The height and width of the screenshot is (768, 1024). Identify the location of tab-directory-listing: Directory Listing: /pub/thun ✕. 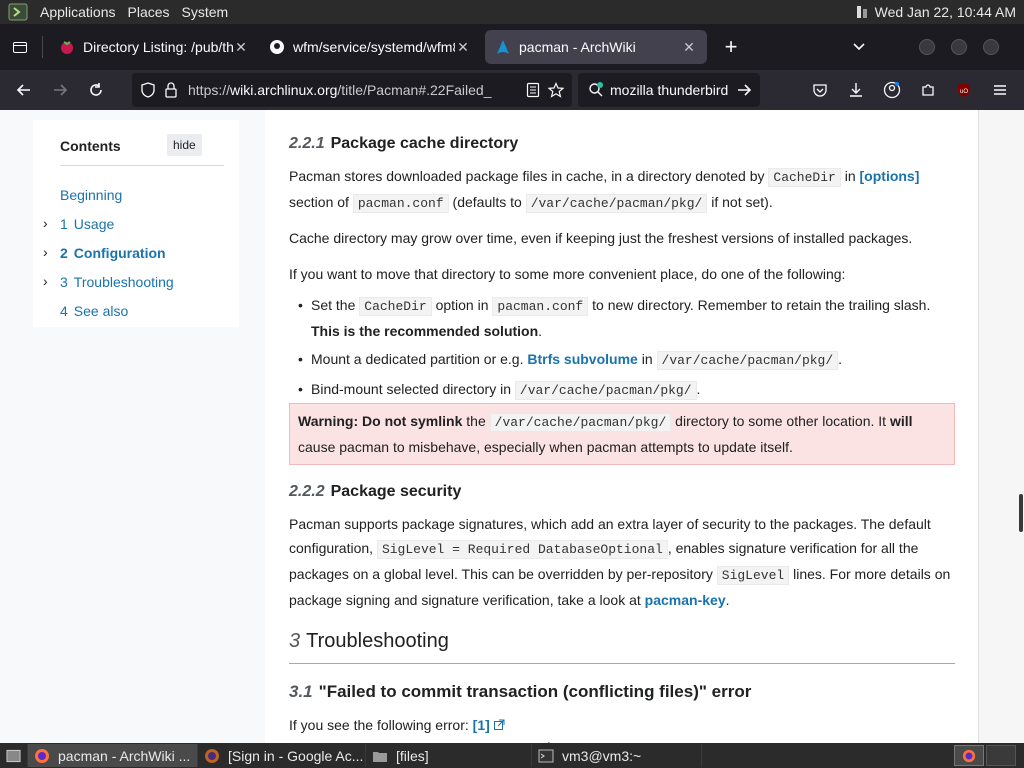
(154, 47).